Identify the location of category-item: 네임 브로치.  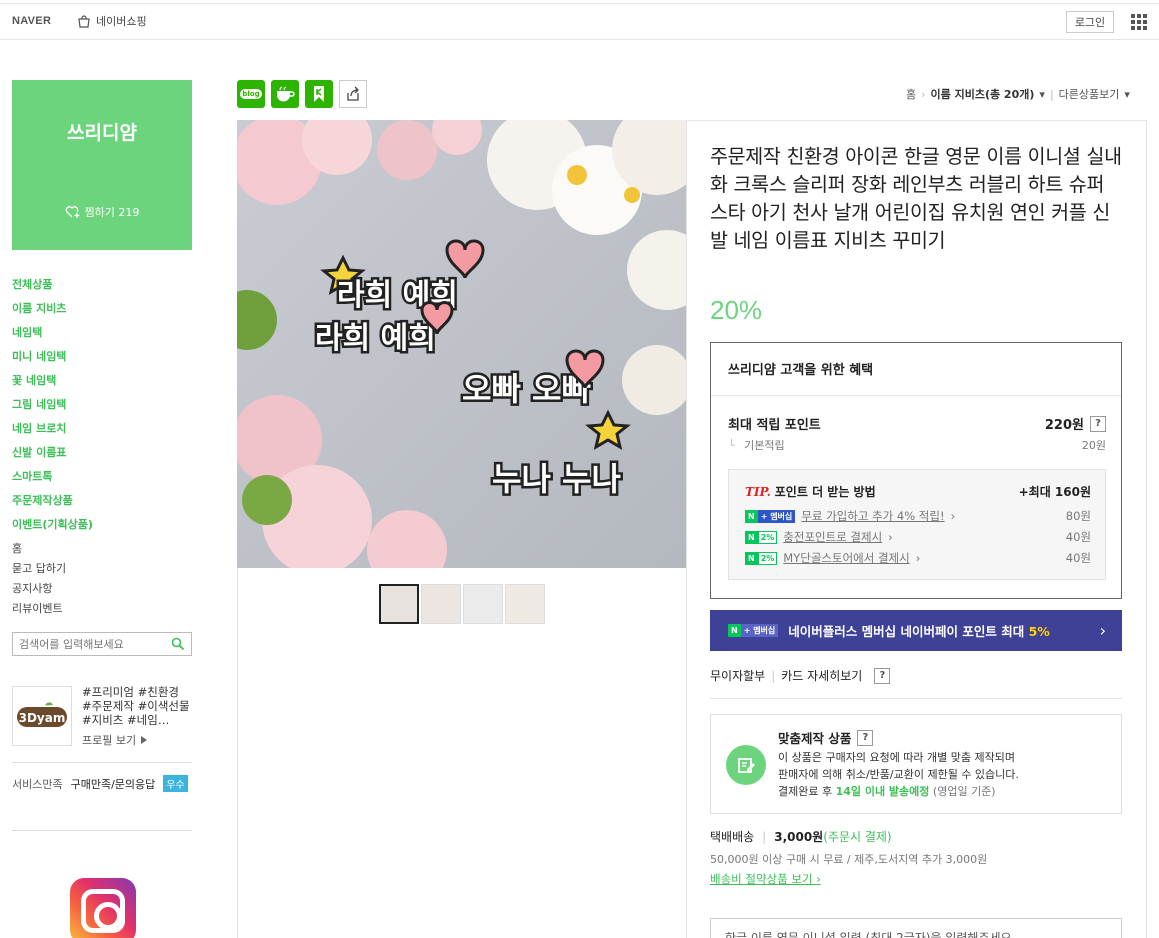
(52, 434).